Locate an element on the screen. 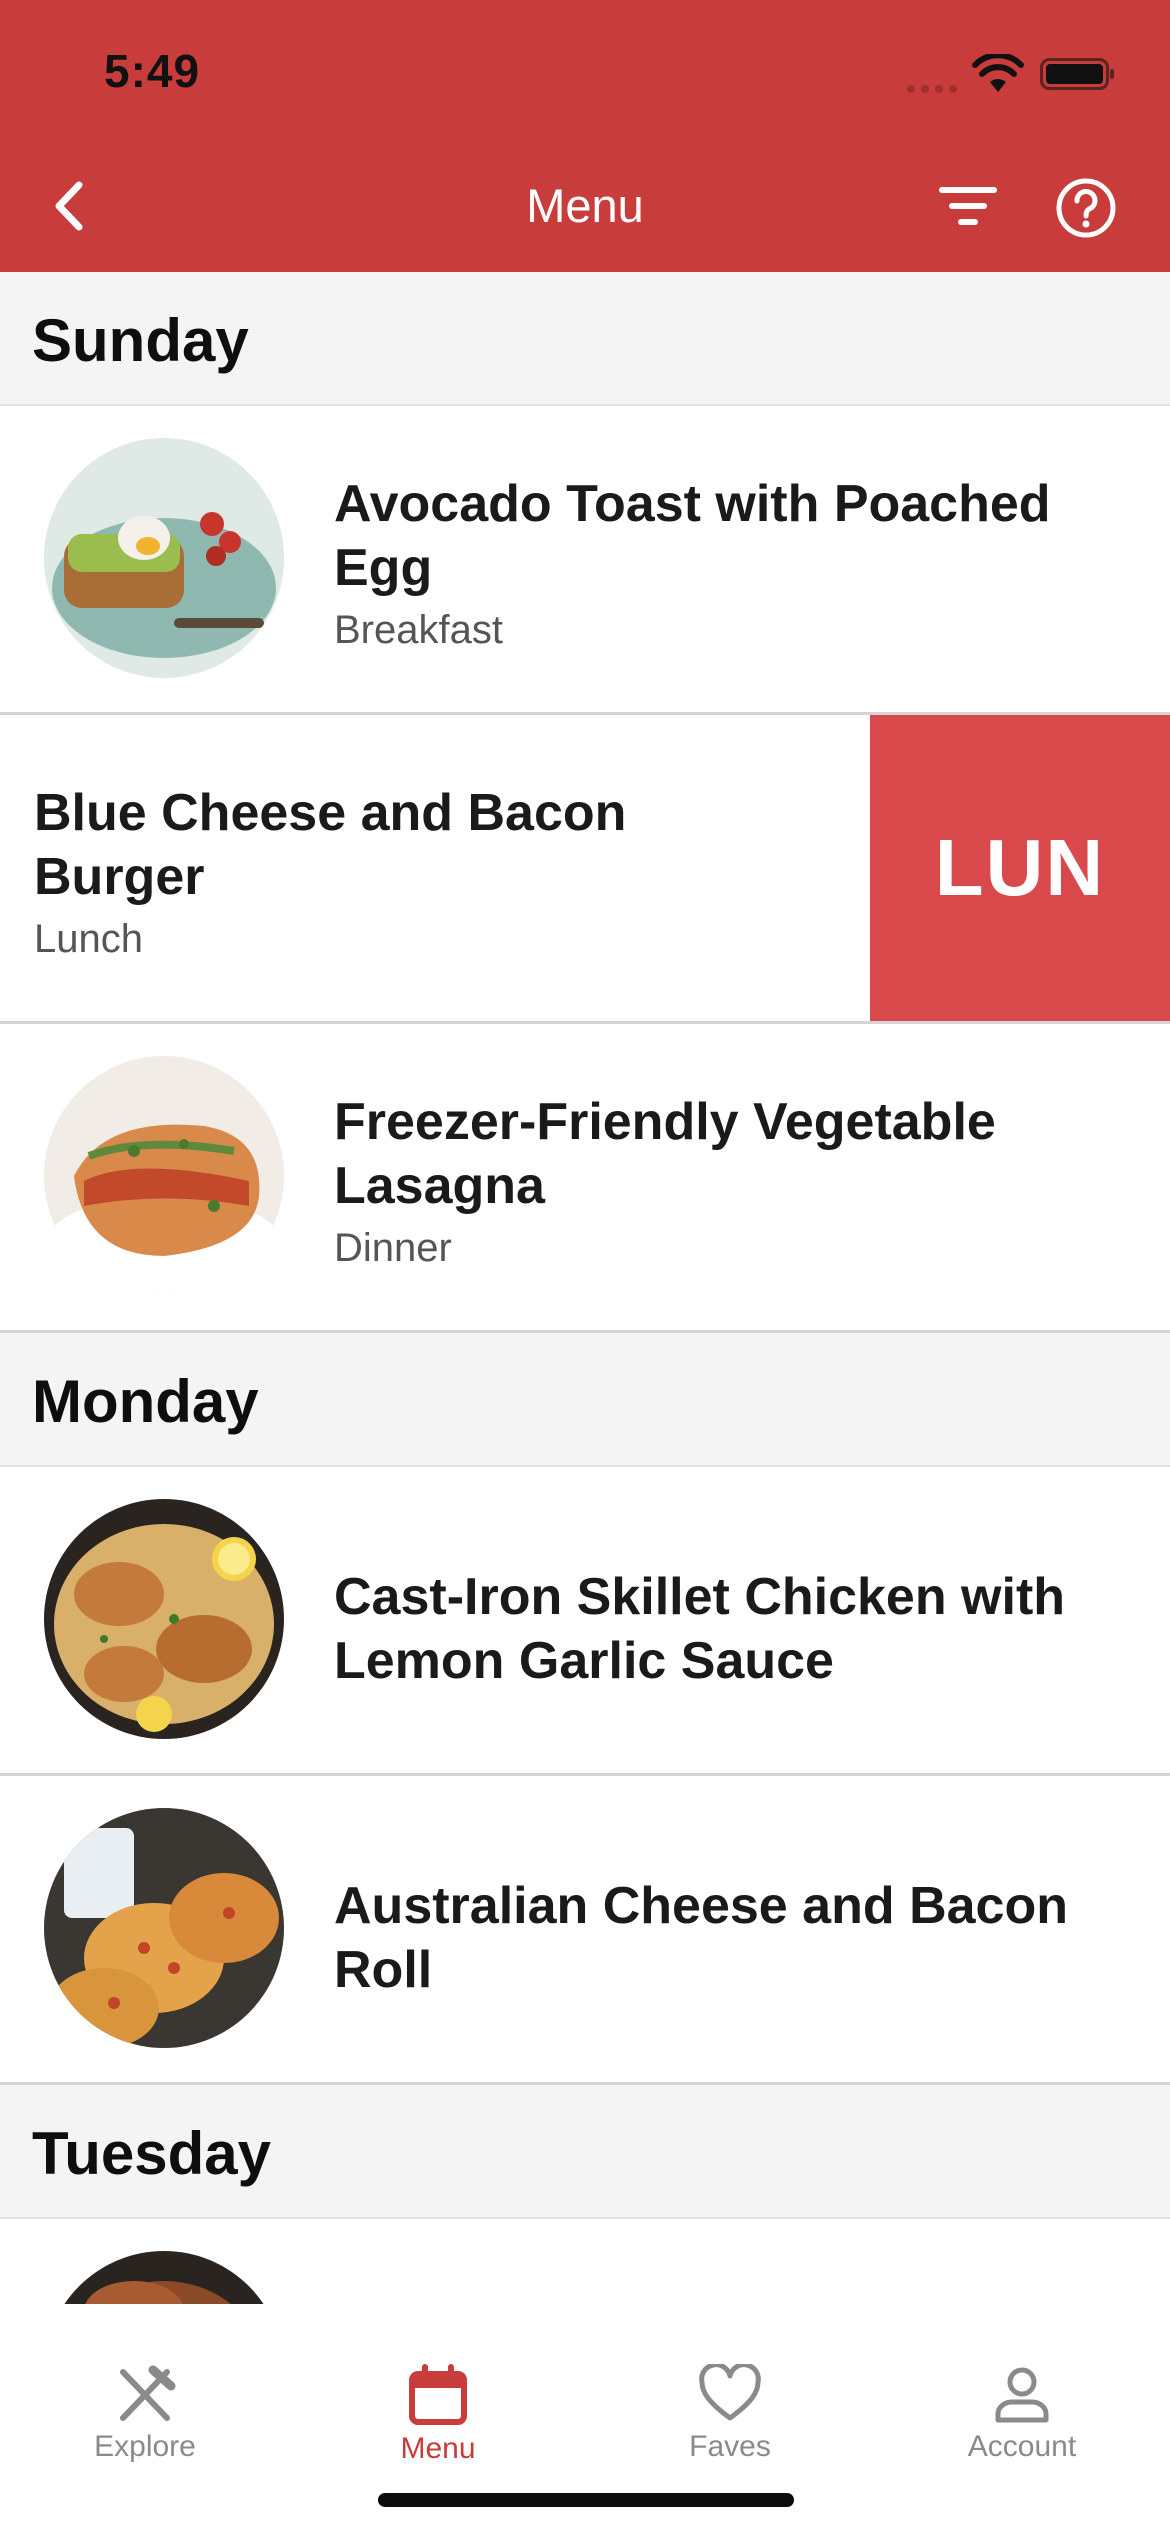 The image size is (1170, 2532). recipe-title: Australian Cheese and Bacon Roll is located at coordinates (701, 1938).